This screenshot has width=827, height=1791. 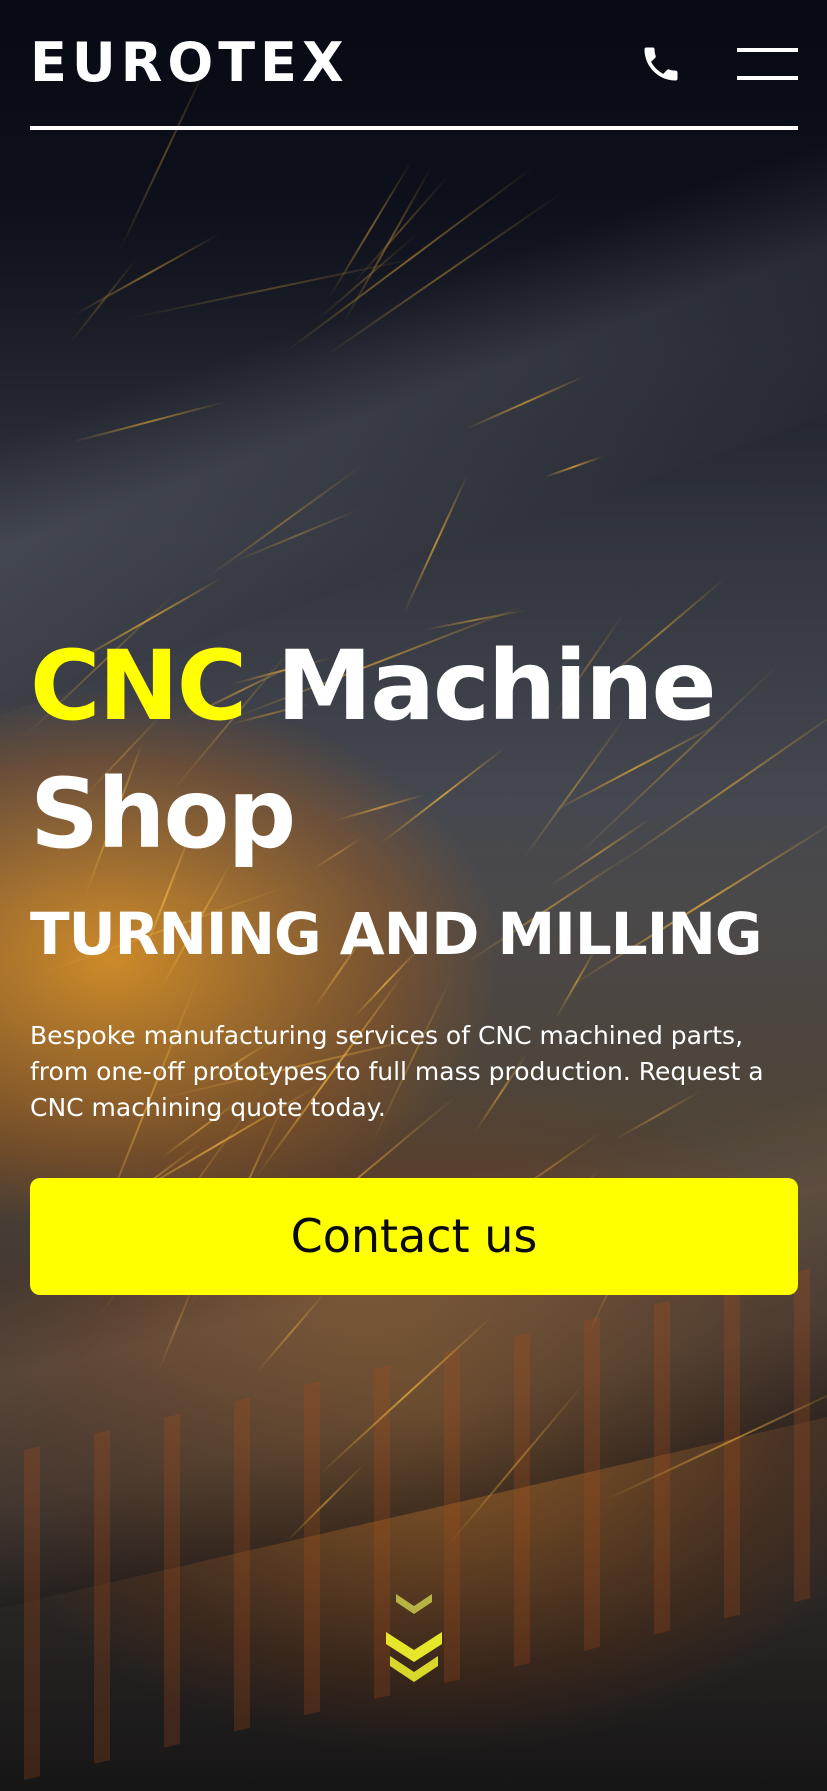 I want to click on site-header: EUROTEX, so click(x=414, y=80).